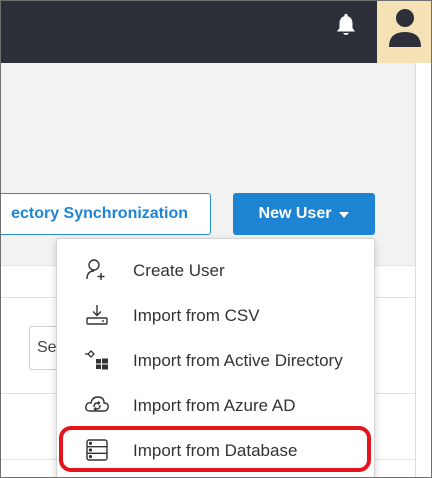 The image size is (432, 478). I want to click on vertical-scrollbar, so click(423, 270).